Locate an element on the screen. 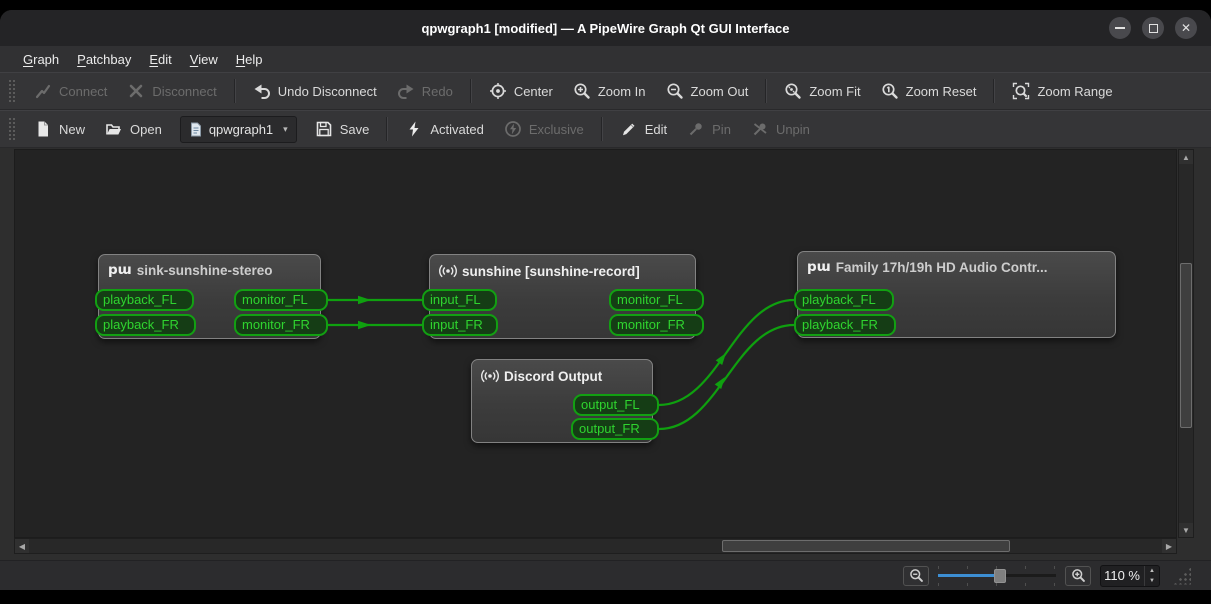  zoom-in-button: Zoom In is located at coordinates (609, 91).